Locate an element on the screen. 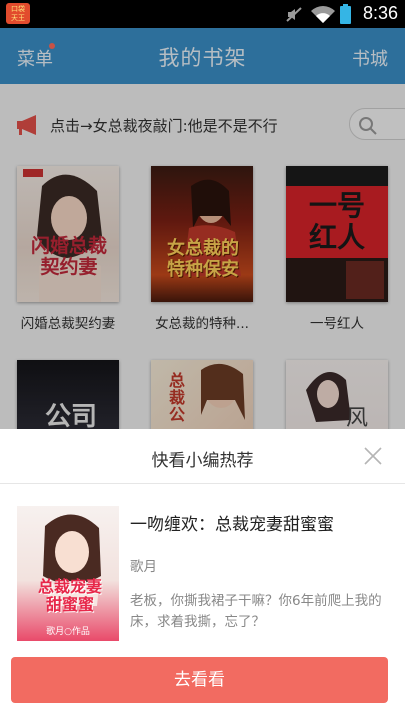 Image resolution: width=405 pixels, height=719 pixels. sheet-header: 快看小编热荐 is located at coordinates (202, 456).